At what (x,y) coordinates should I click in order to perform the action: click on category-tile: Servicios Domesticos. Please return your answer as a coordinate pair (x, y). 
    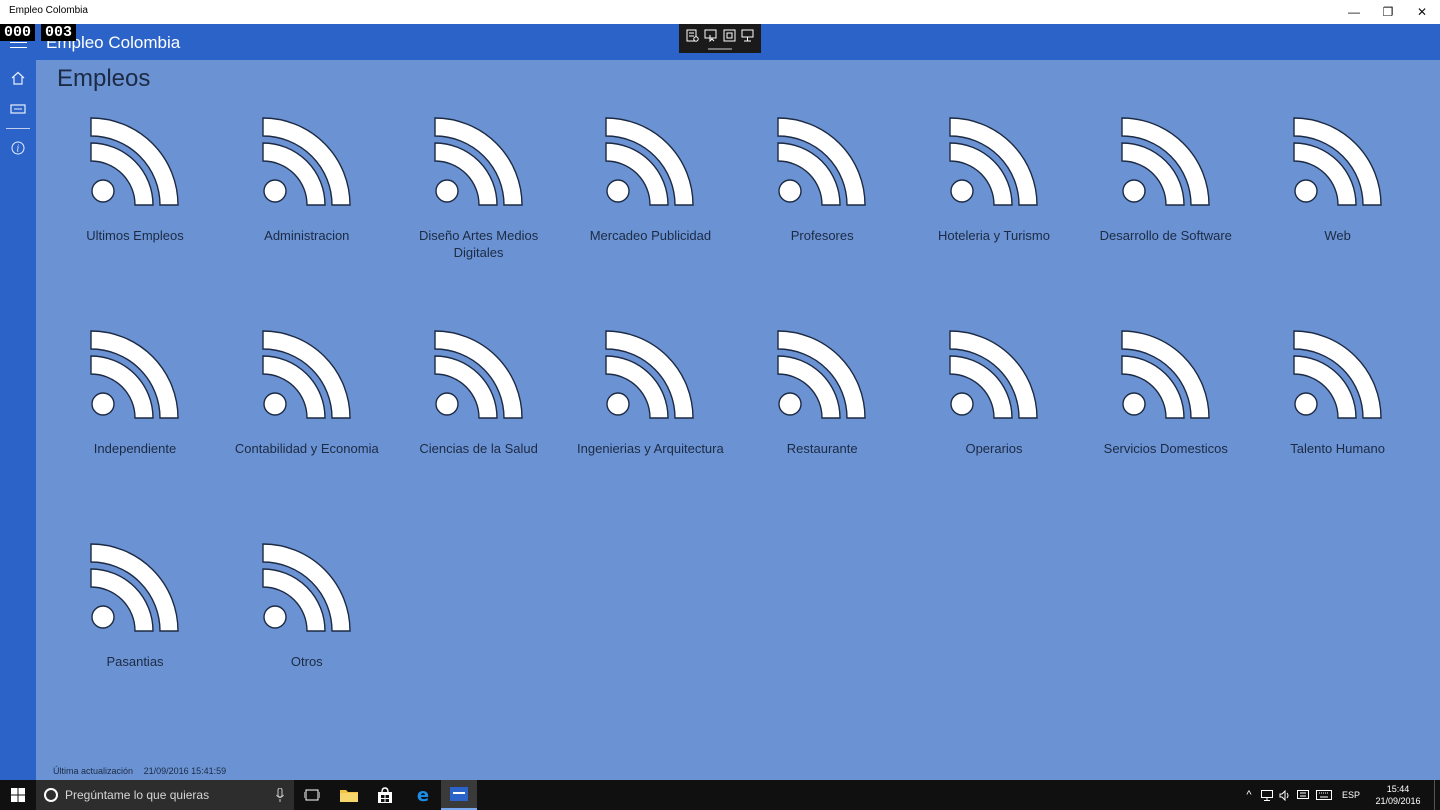
    Looking at the image, I should click on (1166, 423).